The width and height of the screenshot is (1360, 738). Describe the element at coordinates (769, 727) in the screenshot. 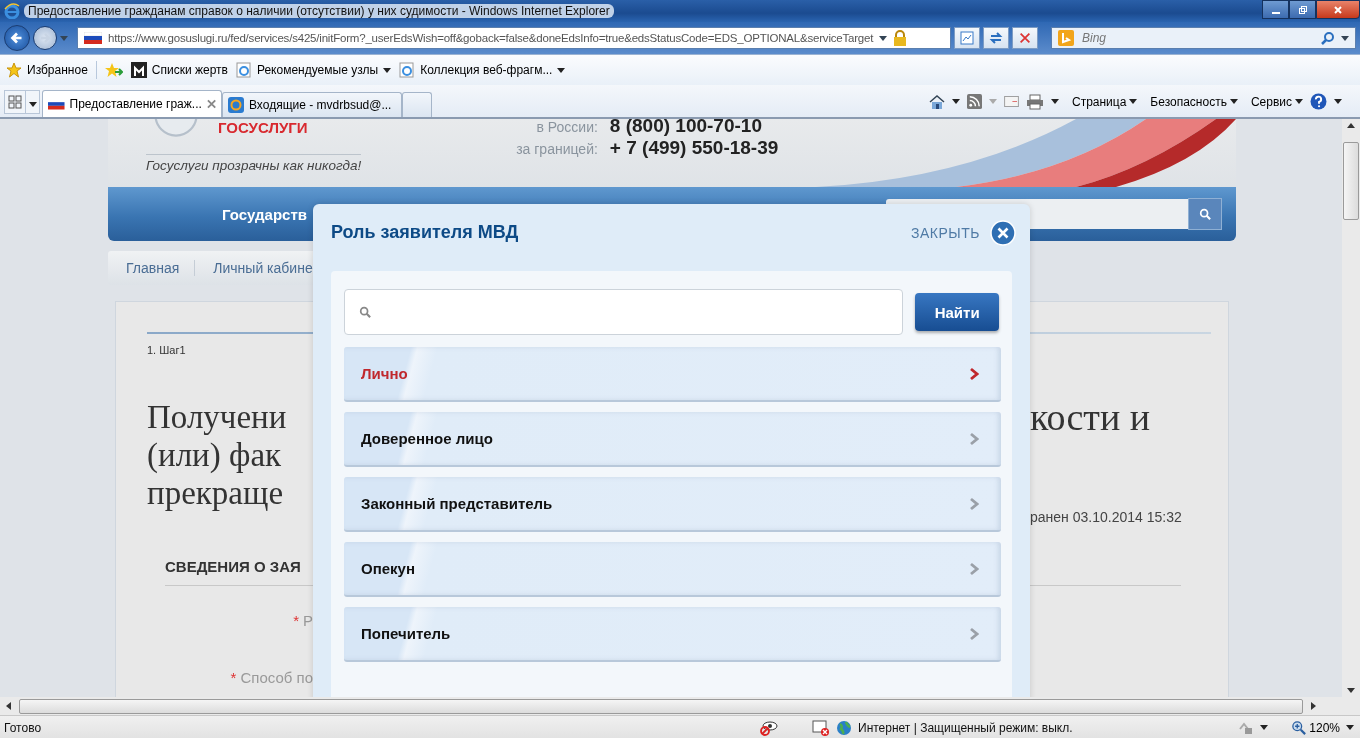

I see `privacy-eye-icon` at that location.